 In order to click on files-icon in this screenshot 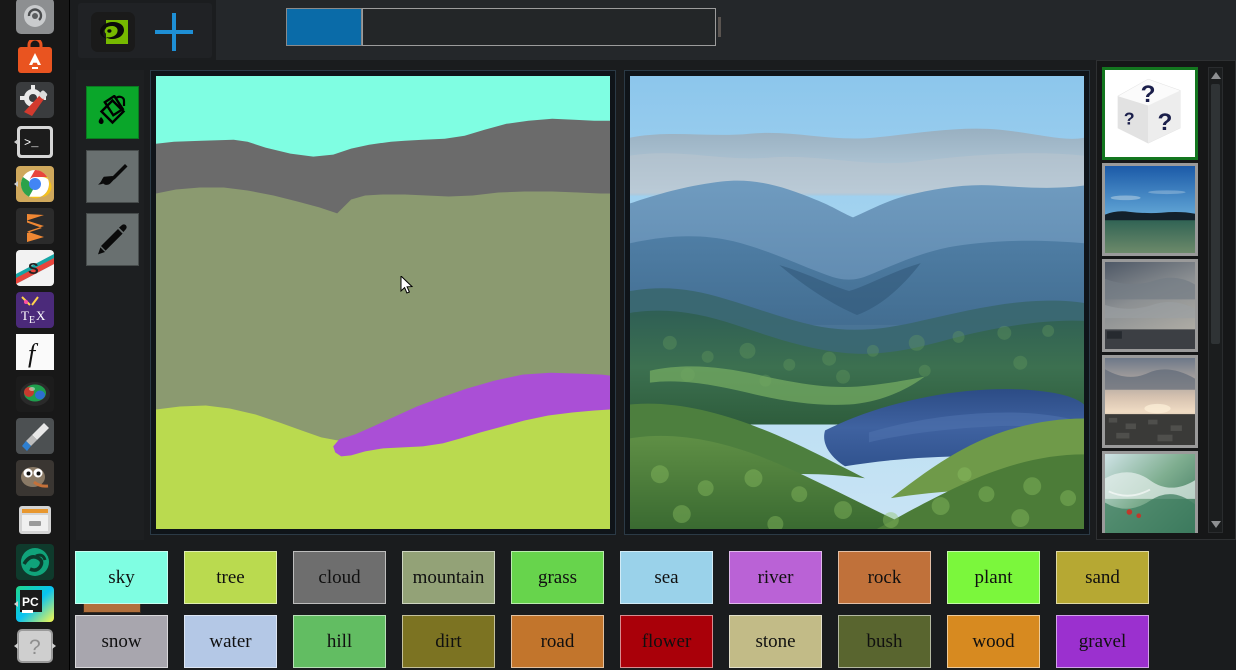, I will do `click(35, 519)`.